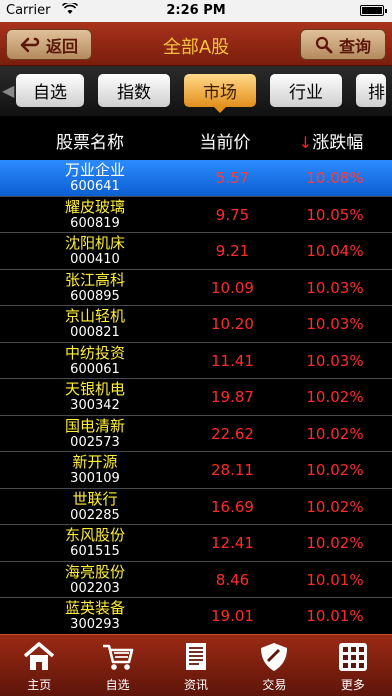  Describe the element at coordinates (232, 579) in the screenshot. I see `stock-price: 8.46` at that location.